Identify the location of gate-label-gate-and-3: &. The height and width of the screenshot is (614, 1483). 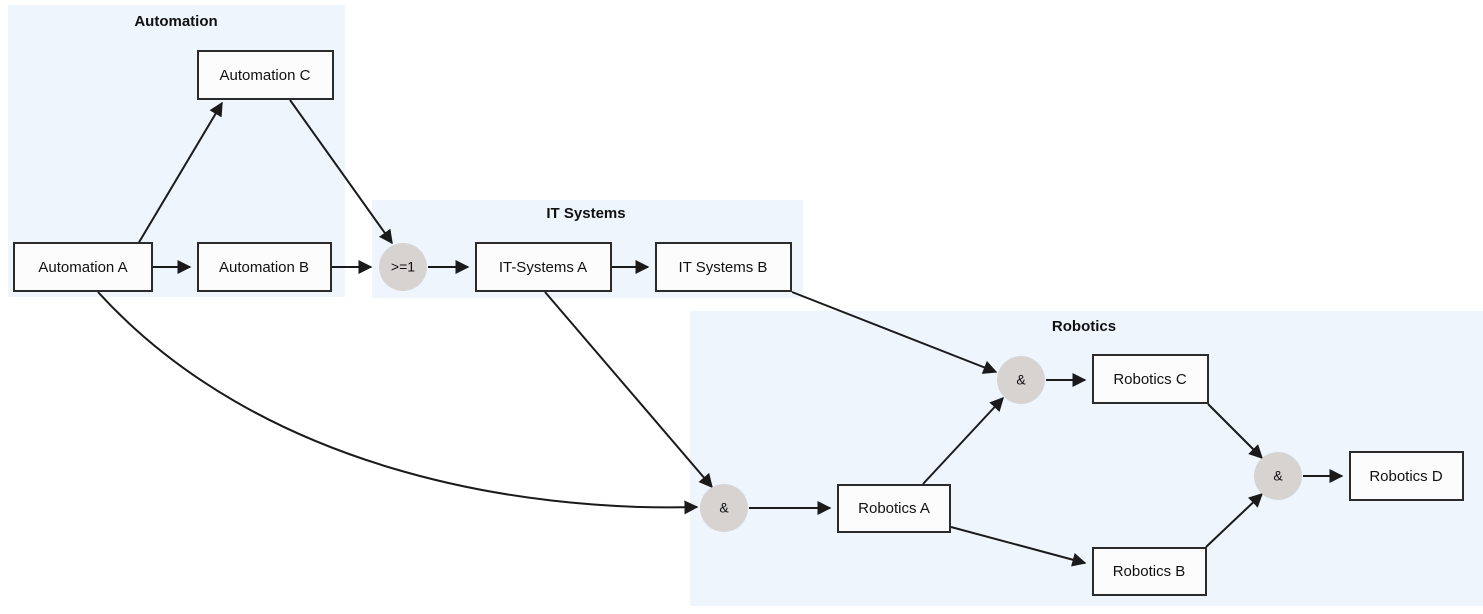
(1278, 476).